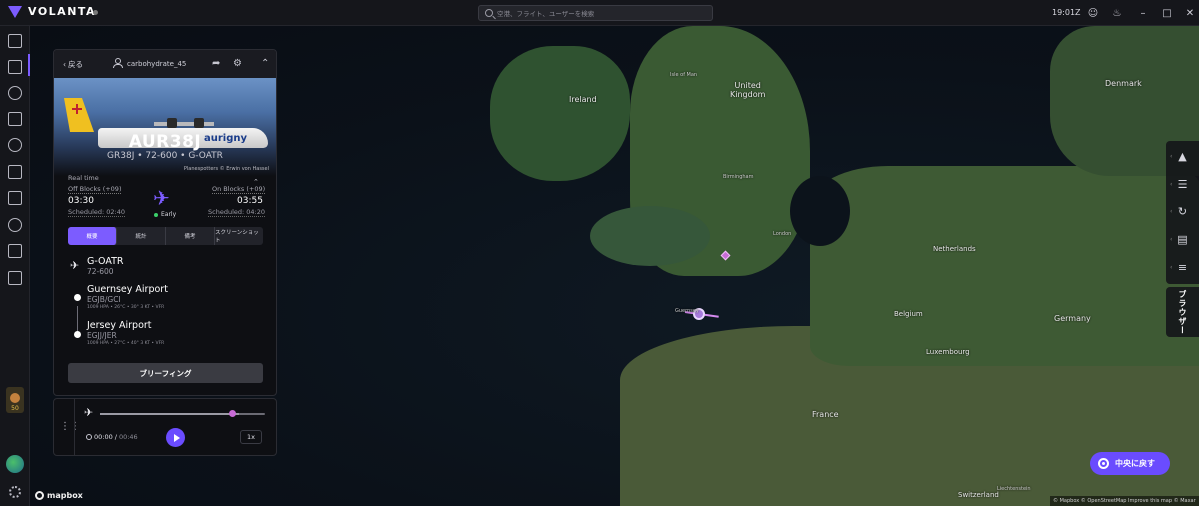 Image resolution: width=1199 pixels, height=506 pixels. What do you see at coordinates (1117, 13) in the screenshot?
I see `notification-bell-icon: ♨` at bounding box center [1117, 13].